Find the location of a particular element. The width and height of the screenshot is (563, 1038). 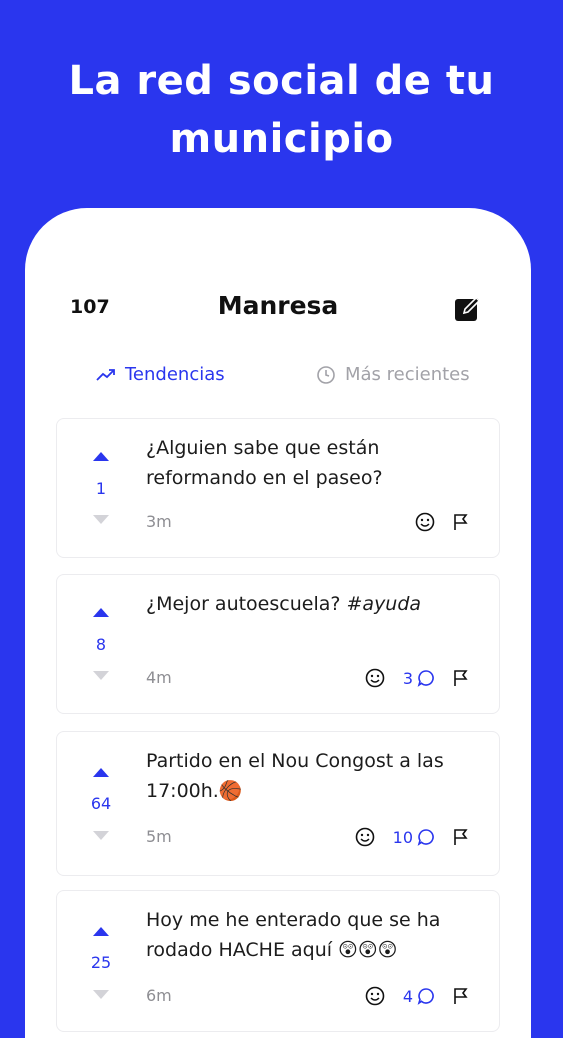

comment-count: 4 is located at coordinates (407, 996).